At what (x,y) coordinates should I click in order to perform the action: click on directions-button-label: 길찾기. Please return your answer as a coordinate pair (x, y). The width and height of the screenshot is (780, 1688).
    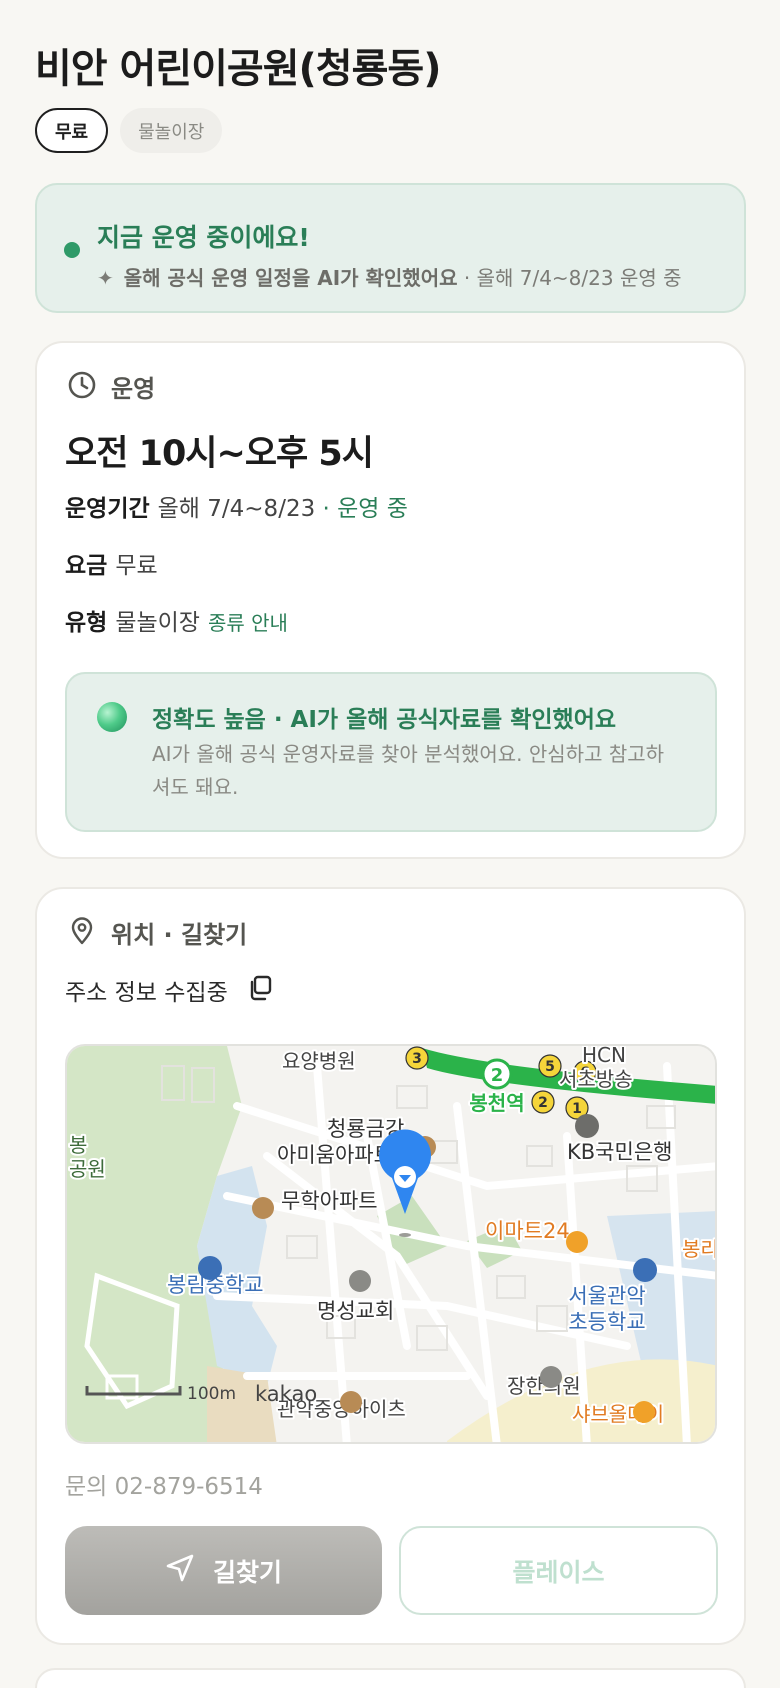
    Looking at the image, I should click on (247, 1572).